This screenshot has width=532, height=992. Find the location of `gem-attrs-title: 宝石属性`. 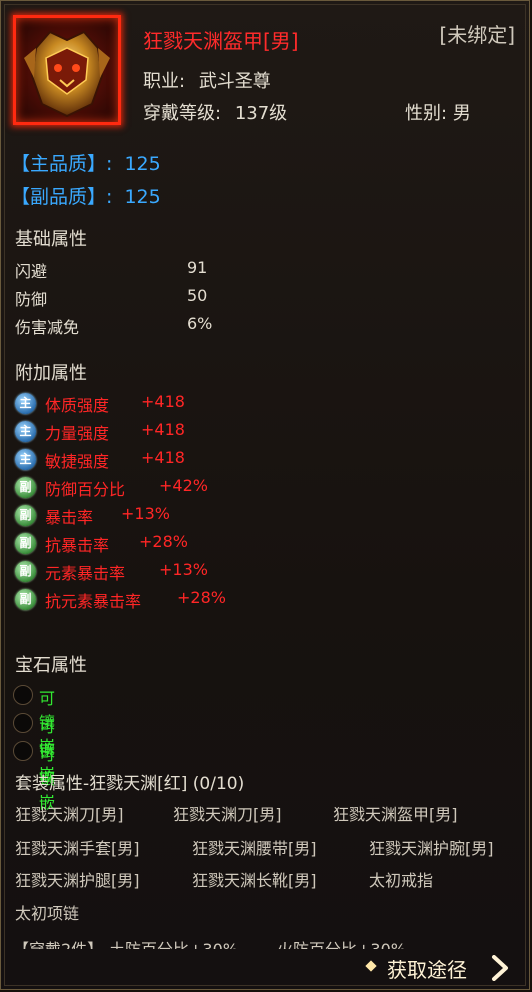

gem-attrs-title: 宝石属性 is located at coordinates (51, 665).